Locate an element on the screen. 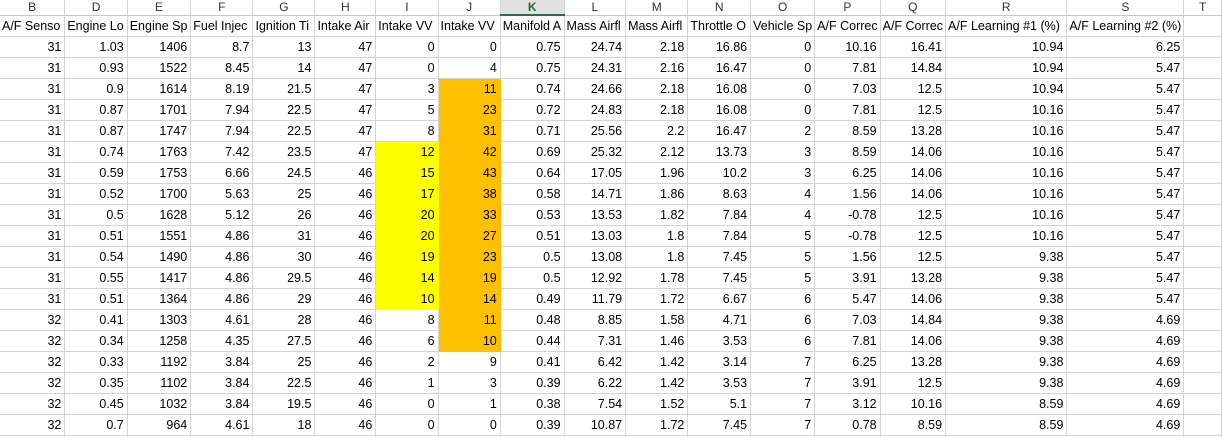  column-header-n: N is located at coordinates (719, 8).